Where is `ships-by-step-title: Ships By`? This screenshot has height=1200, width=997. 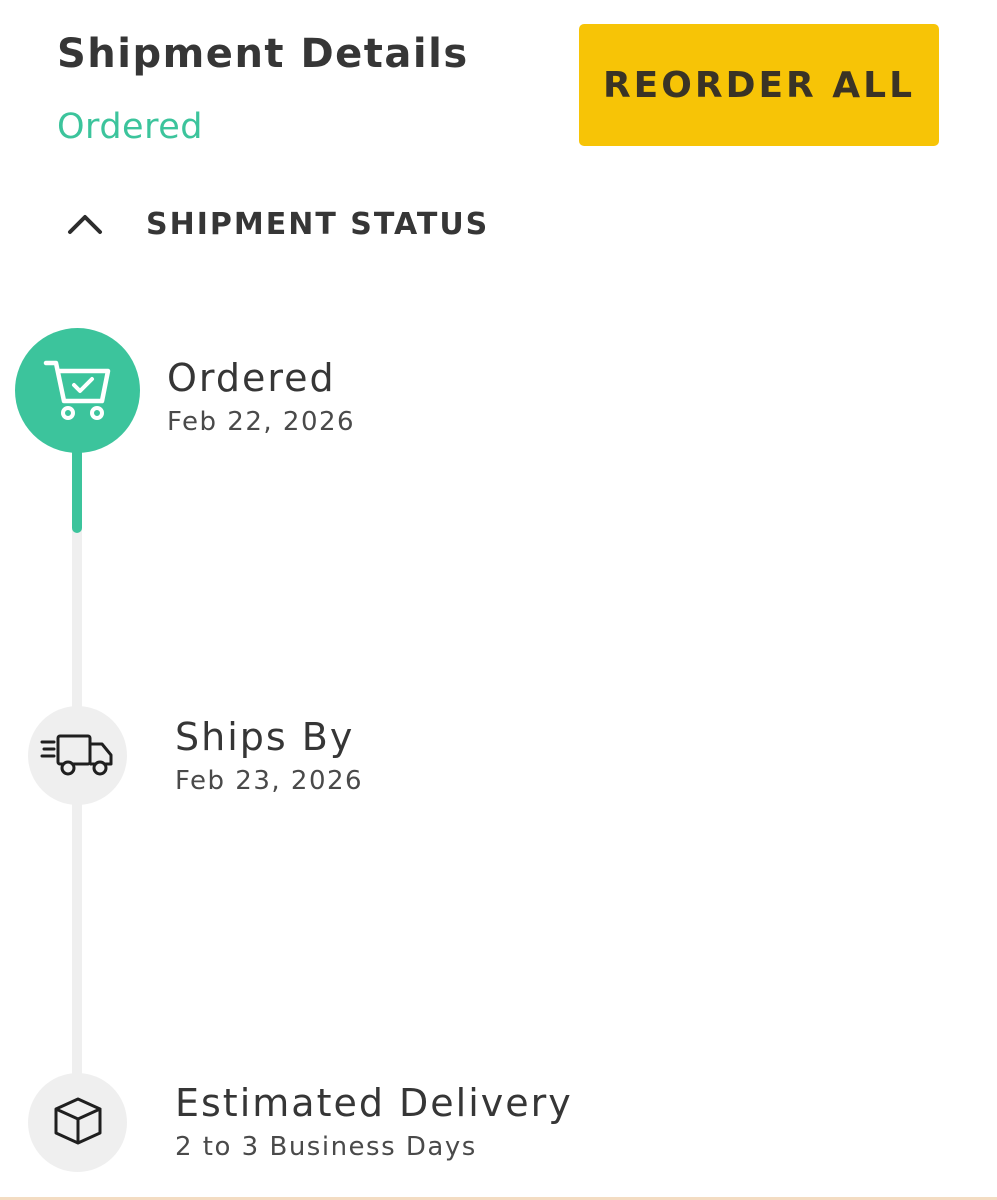 ships-by-step-title: Ships By is located at coordinates (265, 737).